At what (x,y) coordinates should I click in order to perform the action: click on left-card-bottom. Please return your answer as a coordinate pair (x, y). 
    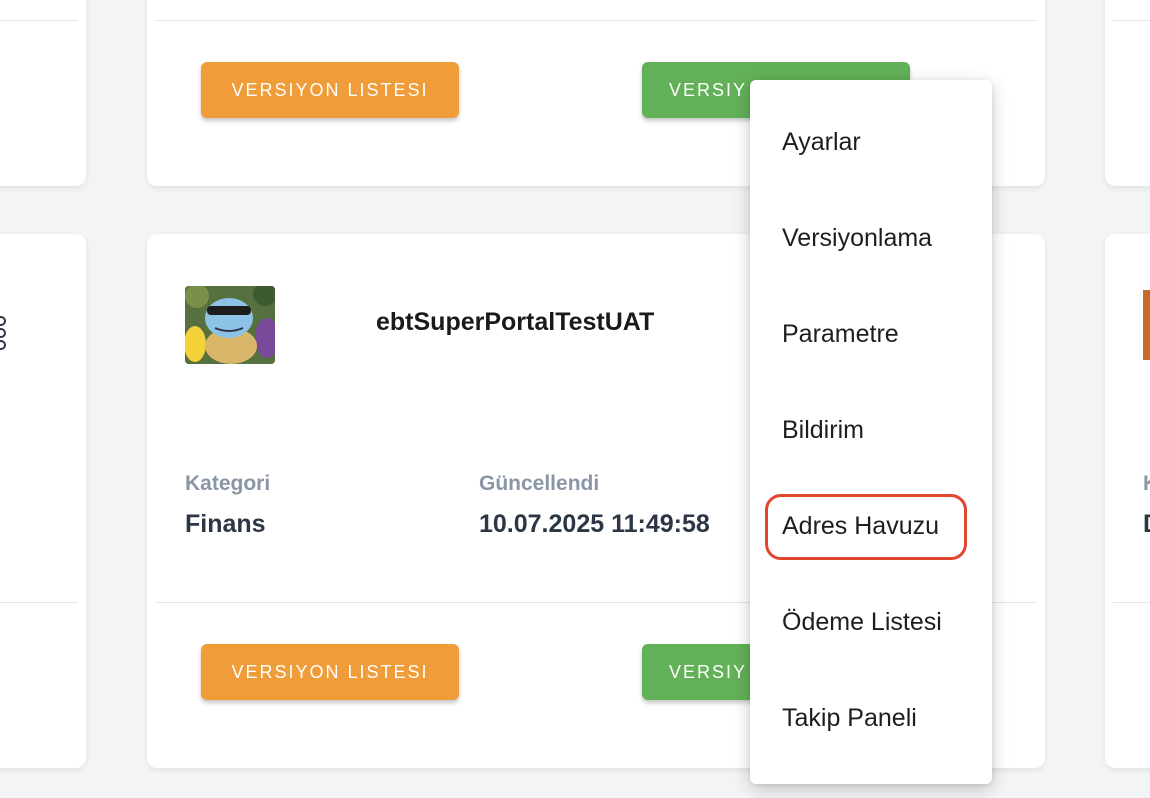
    Looking at the image, I should click on (43, 501).